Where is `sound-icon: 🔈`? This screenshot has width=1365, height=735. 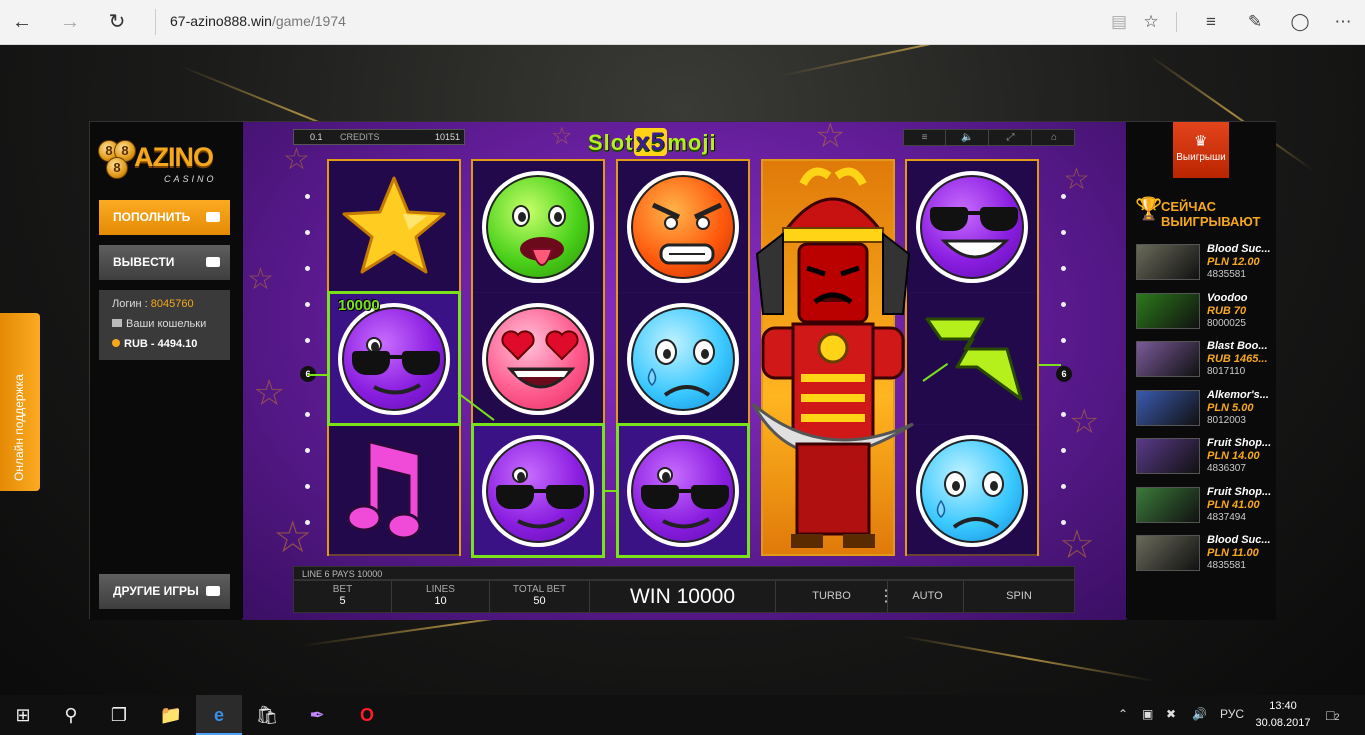
sound-icon: 🔈 is located at coordinates (968, 137).